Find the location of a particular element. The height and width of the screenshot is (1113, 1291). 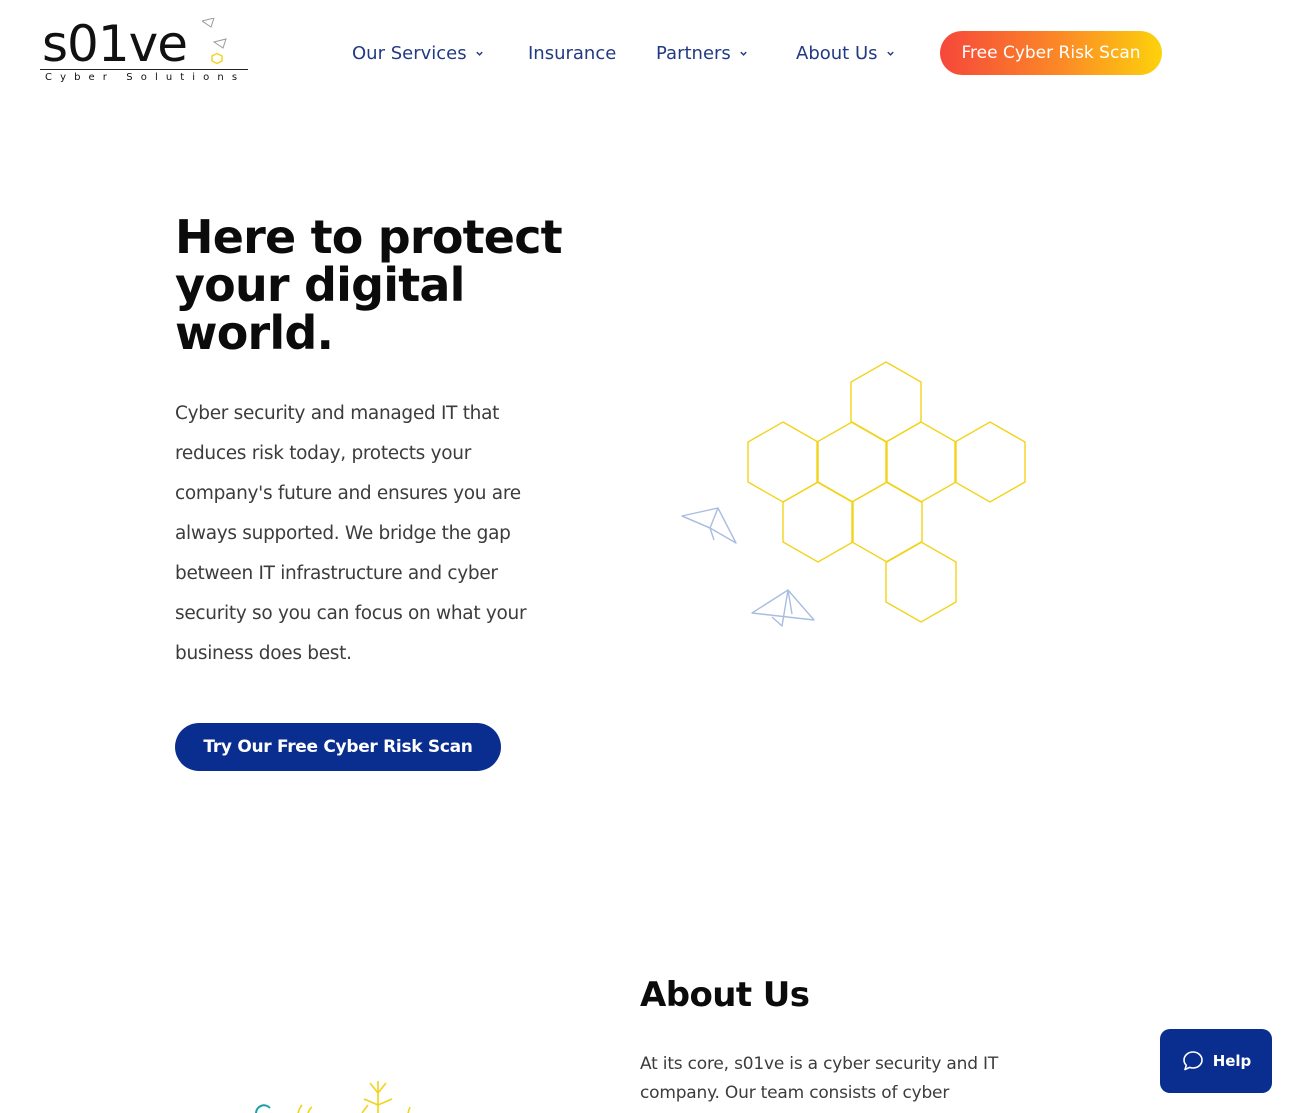

nav-item-label: About Us is located at coordinates (837, 53).